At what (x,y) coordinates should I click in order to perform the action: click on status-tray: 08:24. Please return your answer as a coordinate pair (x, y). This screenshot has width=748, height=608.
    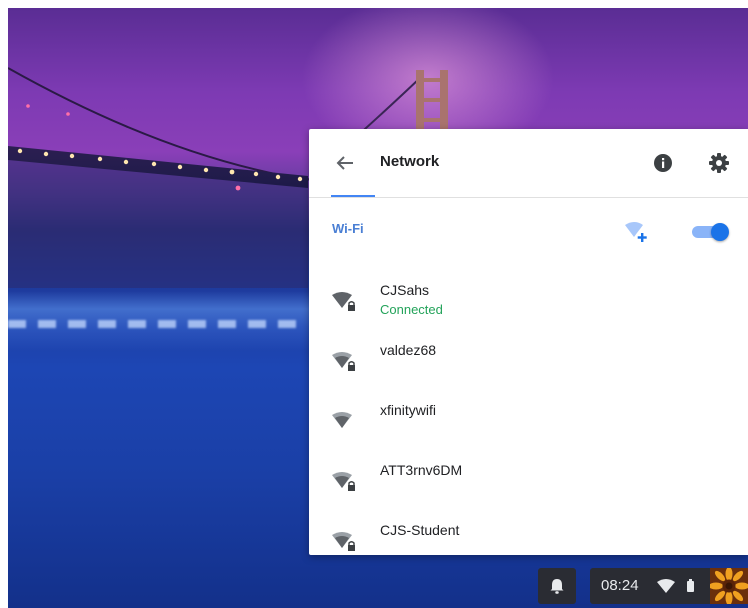
    Looking at the image, I should click on (669, 586).